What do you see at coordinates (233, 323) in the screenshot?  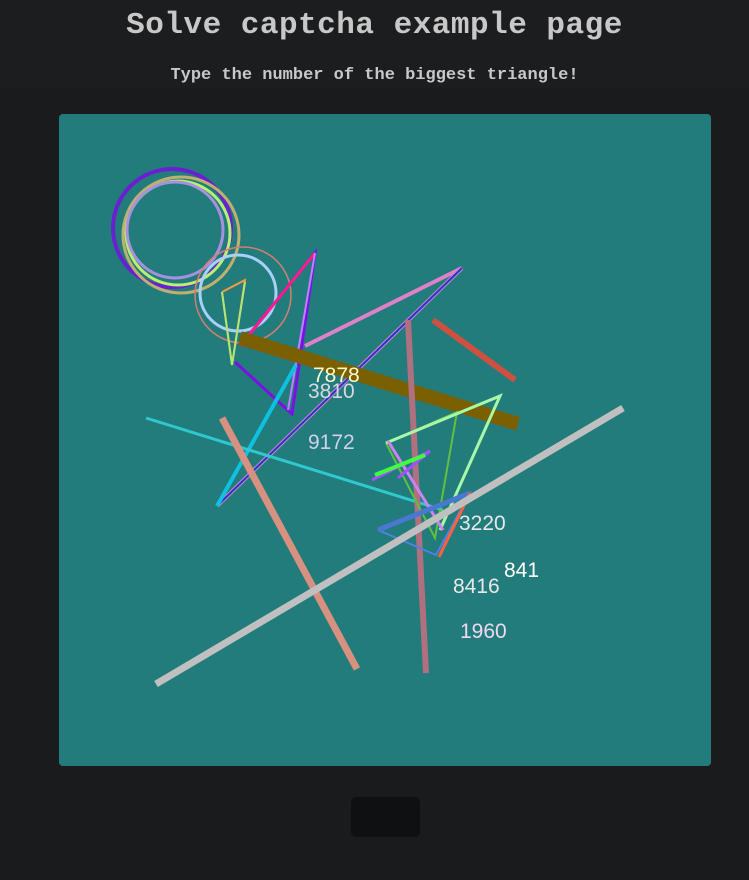 I see `captcha-triangle` at bounding box center [233, 323].